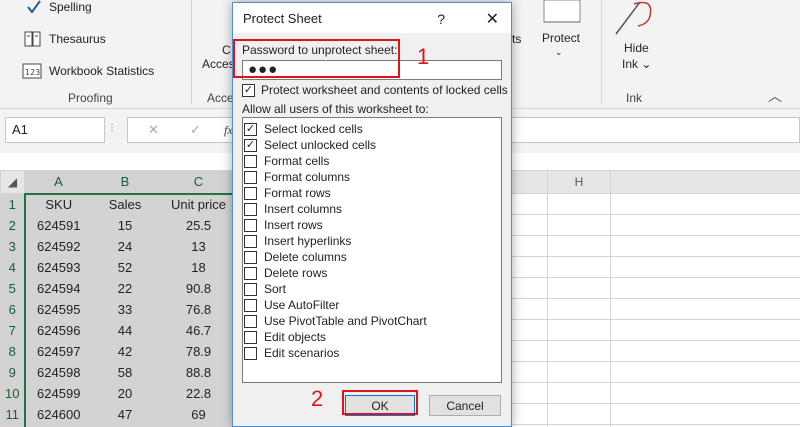 The image size is (800, 427). I want to click on cell-a: 624598, so click(58, 372).